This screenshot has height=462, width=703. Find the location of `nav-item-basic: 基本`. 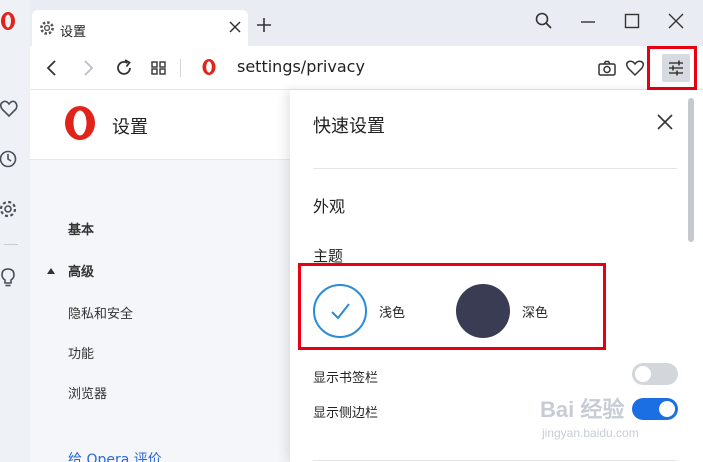

nav-item-basic: 基本 is located at coordinates (81, 228).